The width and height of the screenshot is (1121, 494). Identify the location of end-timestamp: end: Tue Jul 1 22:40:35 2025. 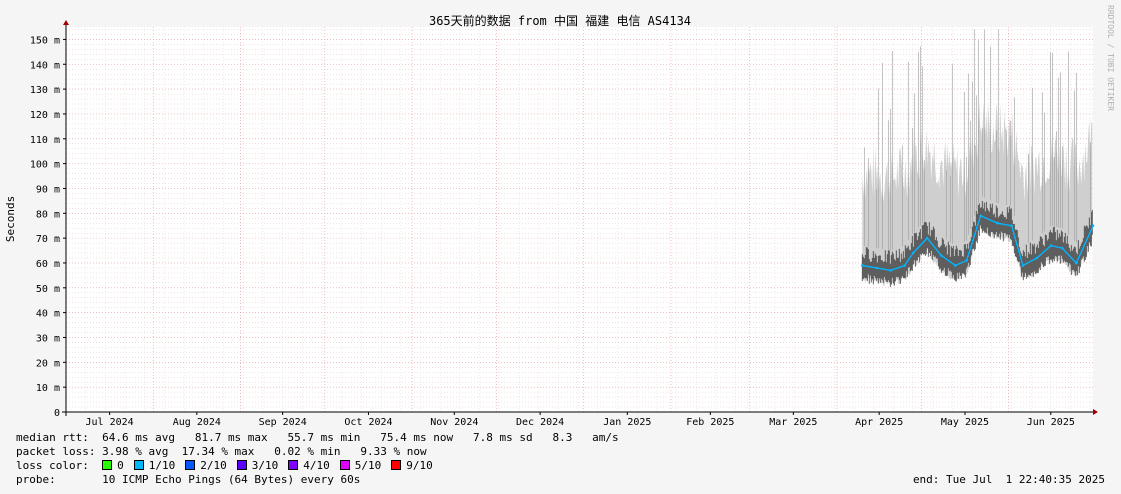
(1008, 479).